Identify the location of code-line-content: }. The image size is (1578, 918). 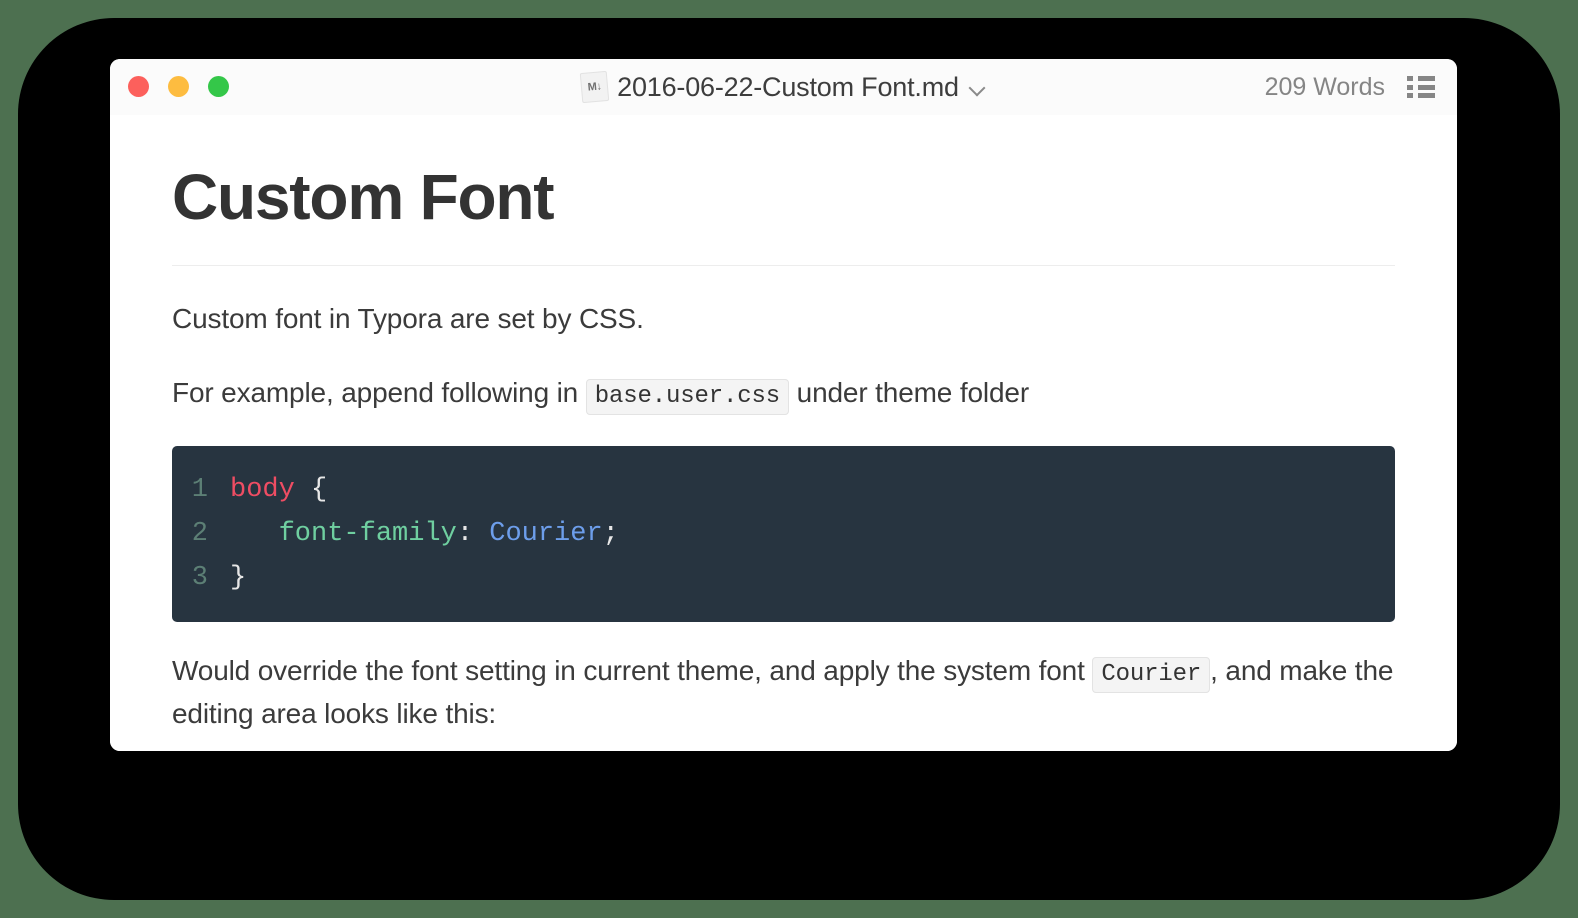
(238, 578).